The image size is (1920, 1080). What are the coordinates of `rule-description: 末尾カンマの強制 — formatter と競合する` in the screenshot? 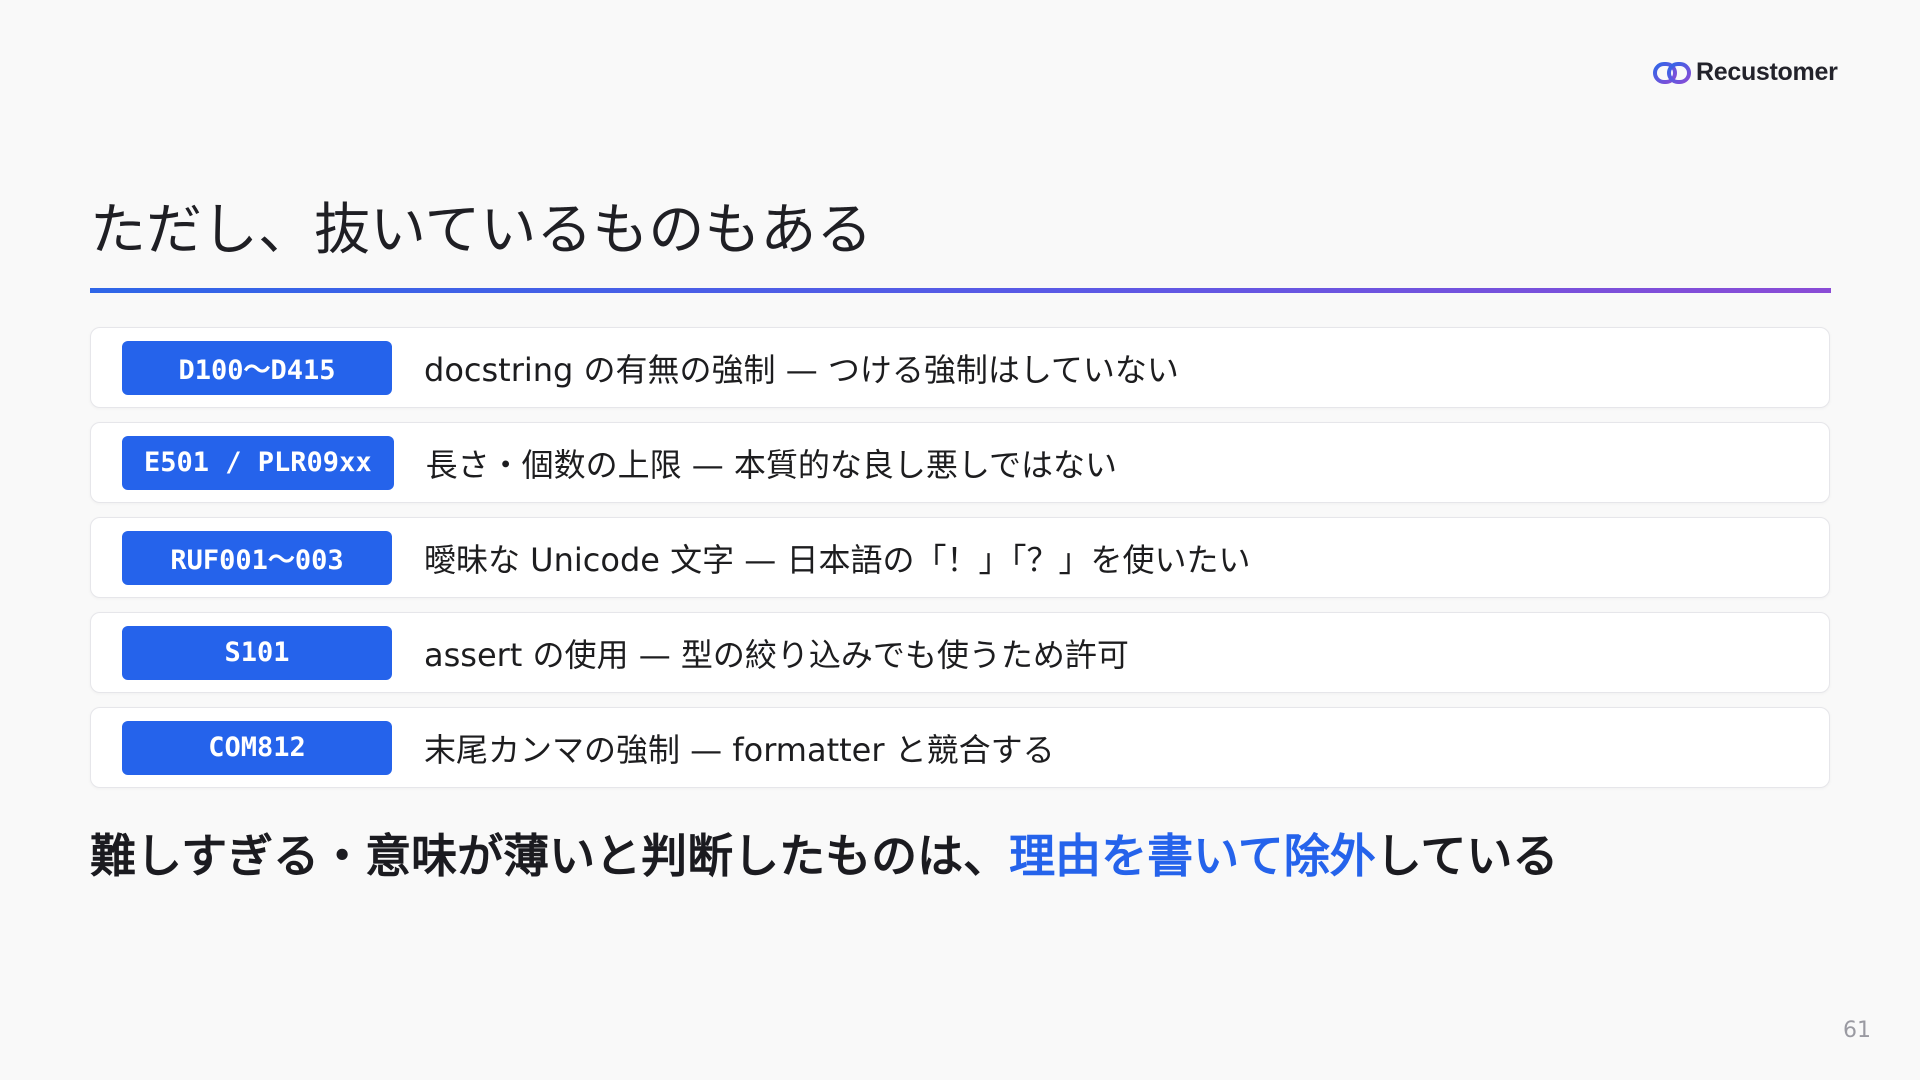 It's located at (739, 749).